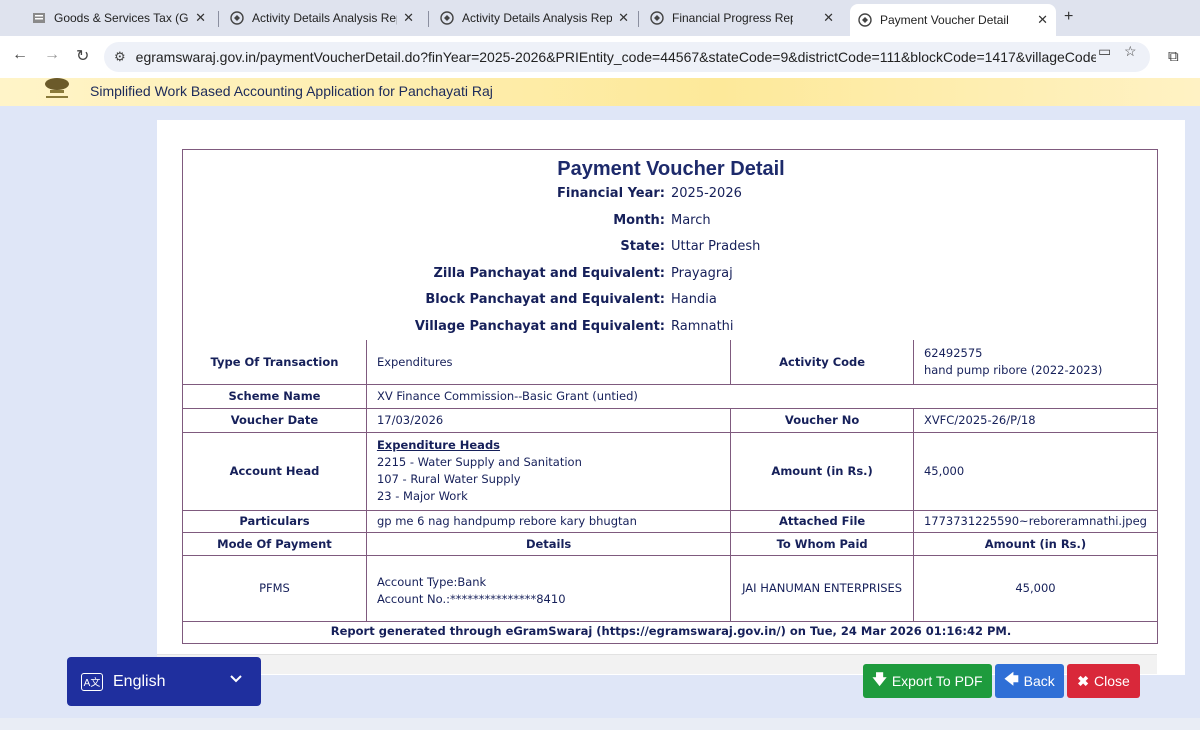 Image resolution: width=1200 pixels, height=730 pixels. I want to click on type-of-transaction-value: Expenditures, so click(549, 362).